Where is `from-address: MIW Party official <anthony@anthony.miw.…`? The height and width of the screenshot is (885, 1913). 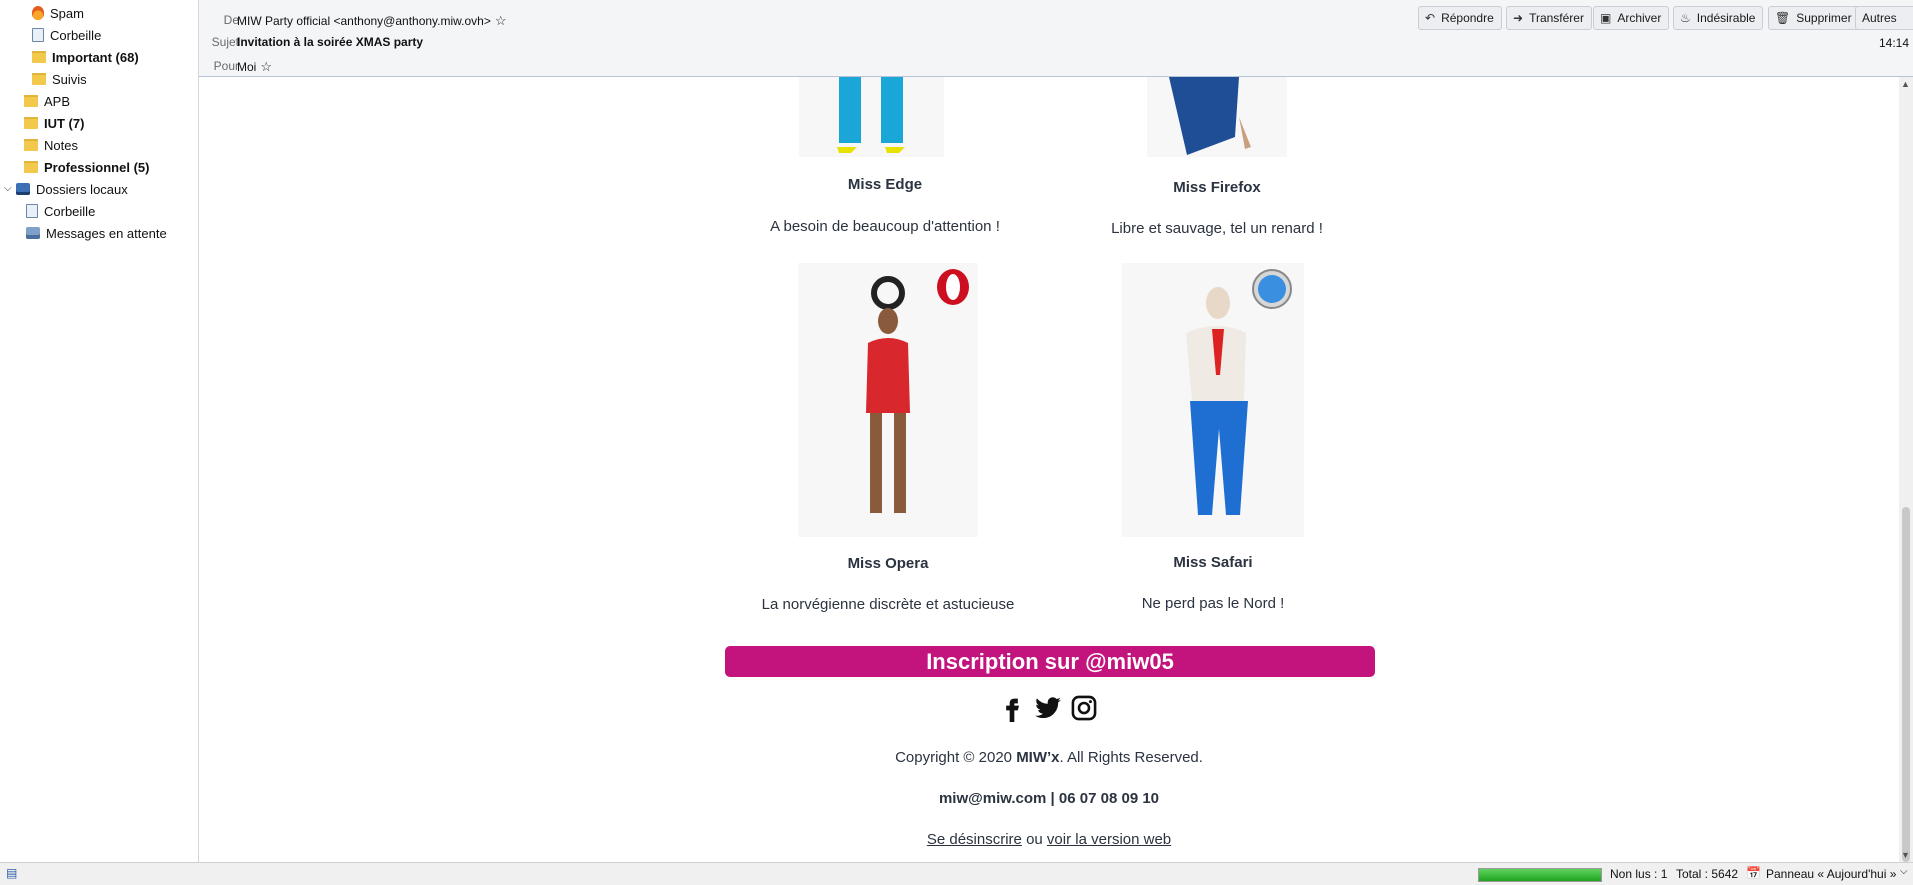 from-address: MIW Party official <anthony@anthony.miw.… is located at coordinates (364, 21).